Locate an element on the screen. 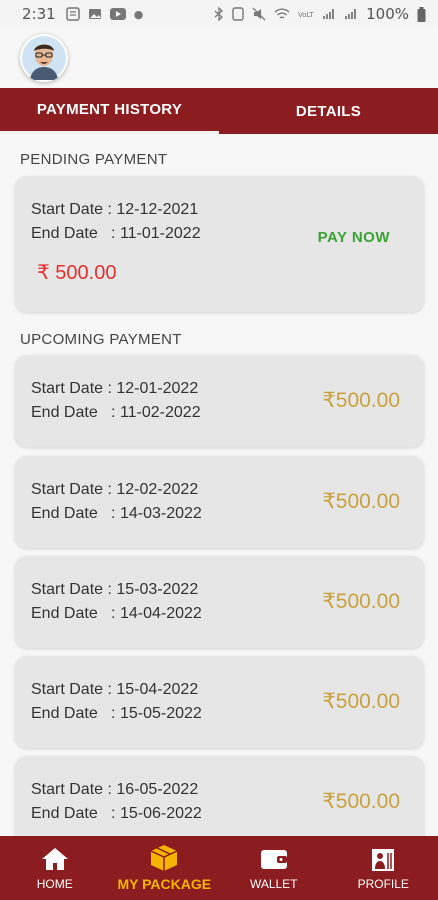 Image resolution: width=438 pixels, height=900 pixels. tab-details: DETAILS is located at coordinates (328, 111).